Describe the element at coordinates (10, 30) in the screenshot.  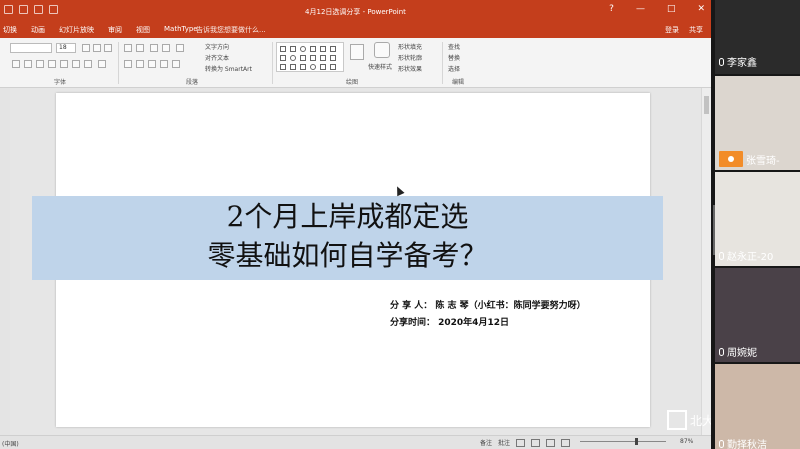
I see `tab-transitions: 切换` at that location.